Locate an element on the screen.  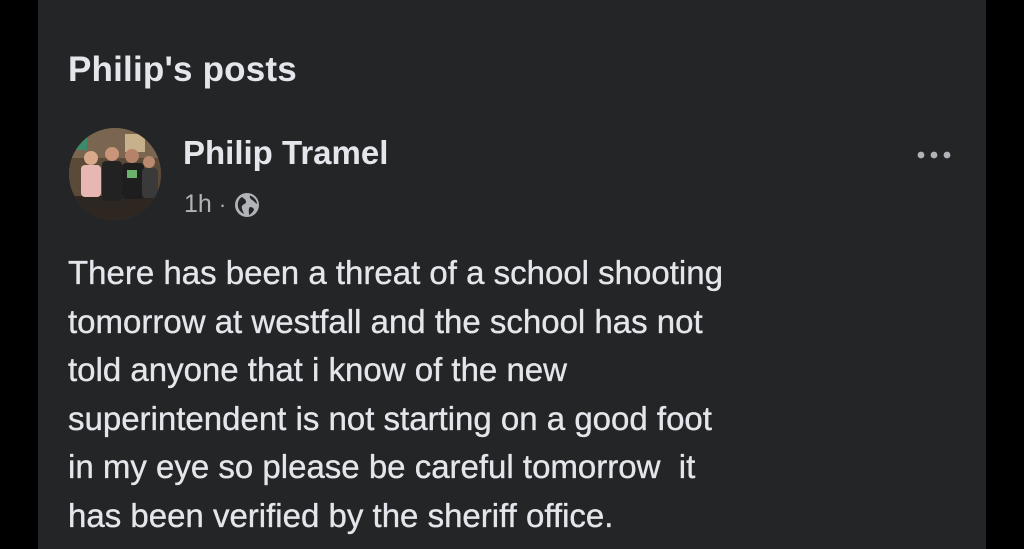
avatar is located at coordinates (115, 174).